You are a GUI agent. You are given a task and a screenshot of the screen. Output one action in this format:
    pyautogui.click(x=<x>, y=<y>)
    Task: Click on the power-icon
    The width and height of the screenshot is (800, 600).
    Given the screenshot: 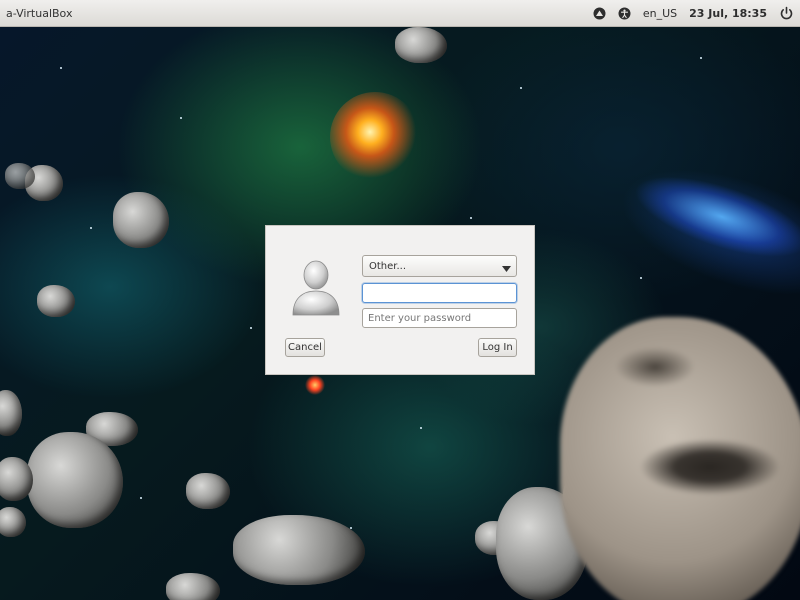 What is the action you would take?
    pyautogui.click(x=786, y=13)
    